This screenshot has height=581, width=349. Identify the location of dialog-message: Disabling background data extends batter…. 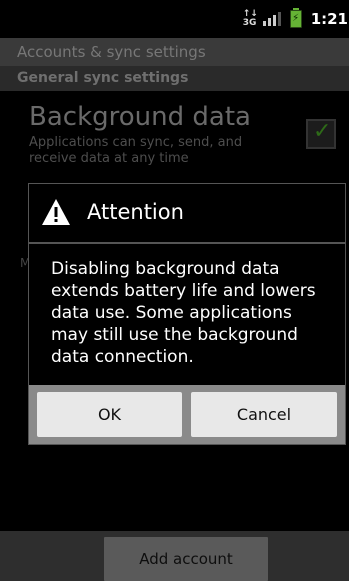
(183, 313).